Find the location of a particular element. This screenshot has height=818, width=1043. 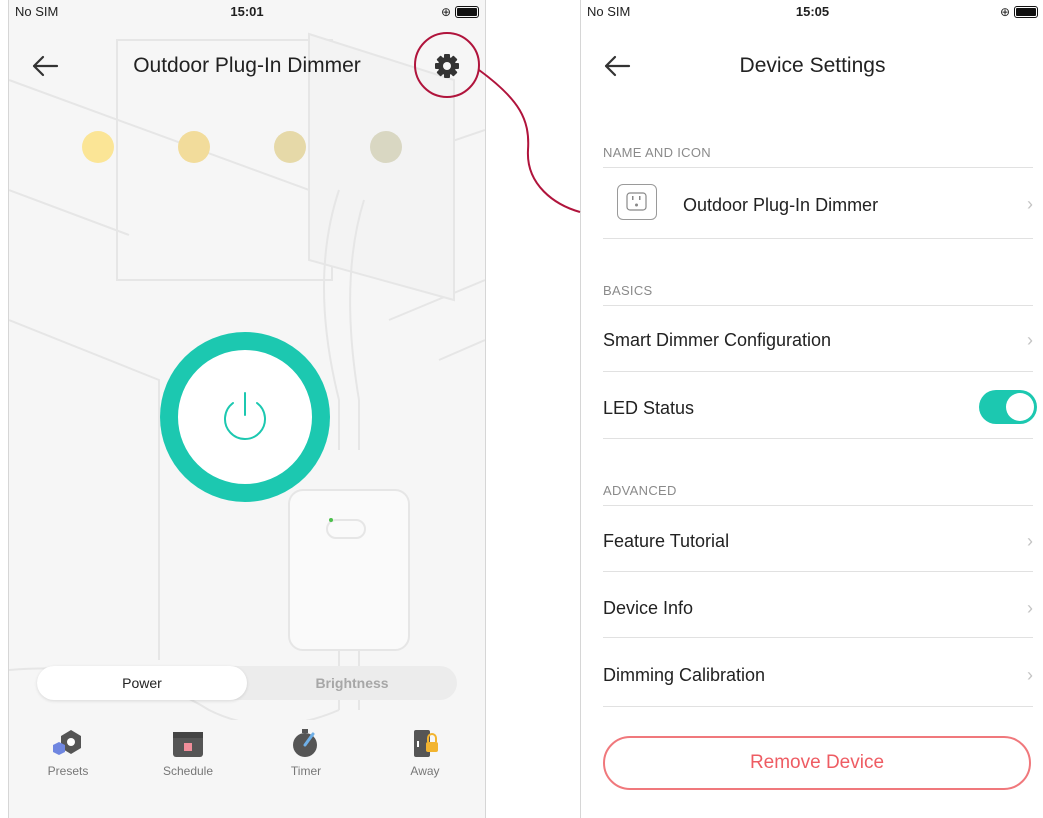

power-icon is located at coordinates (245, 416).